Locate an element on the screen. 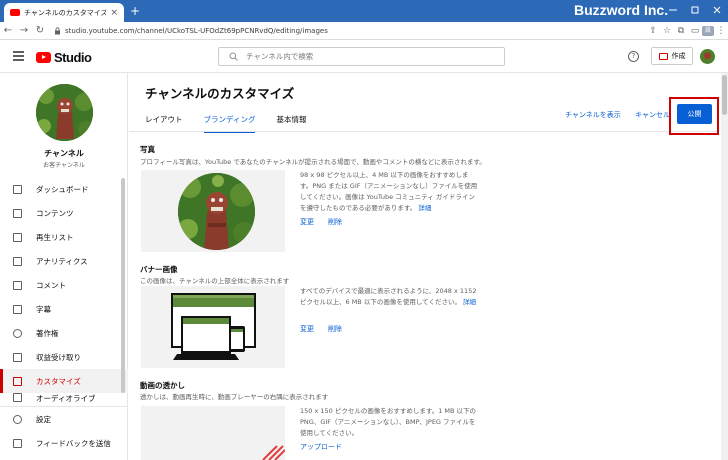 The width and height of the screenshot is (728, 460). content-icon is located at coordinates (17, 213).